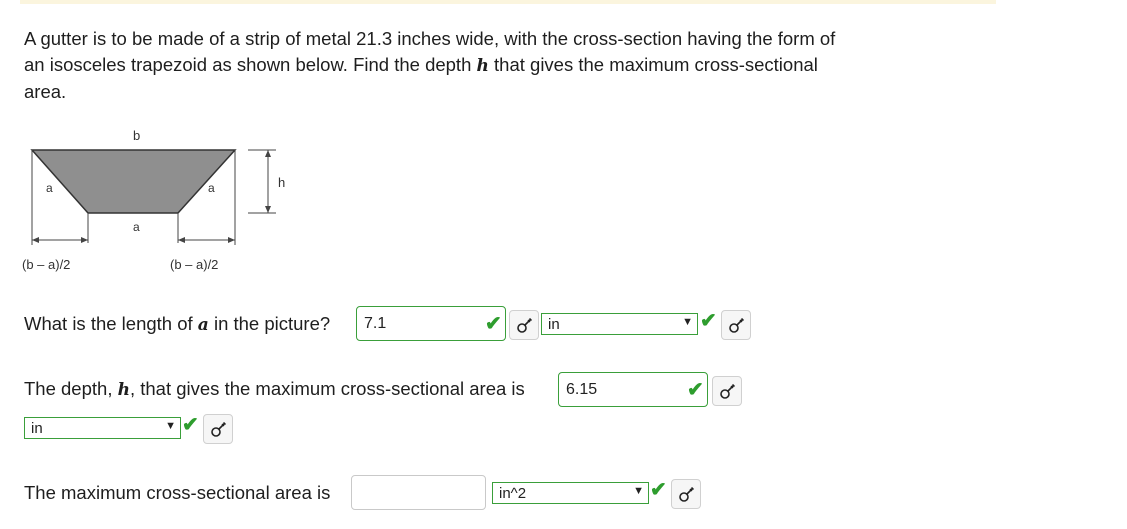 Image resolution: width=1127 pixels, height=529 pixels. I want to click on unit-select-h: in ▼, so click(102, 428).